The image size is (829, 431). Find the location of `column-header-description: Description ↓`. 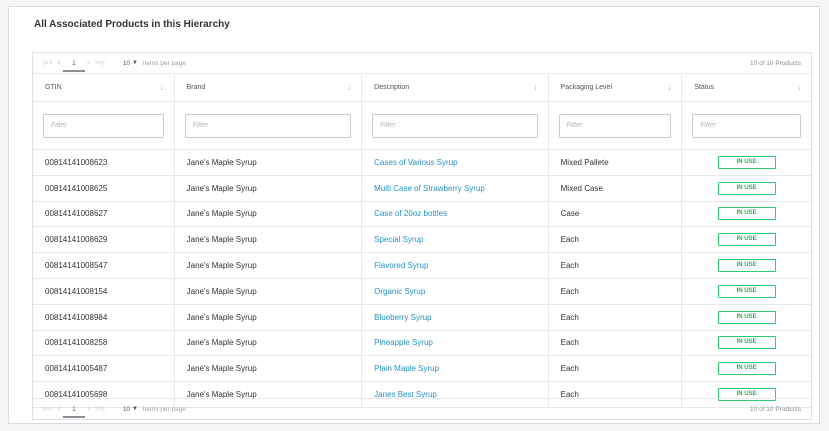

column-header-description: Description ↓ is located at coordinates (455, 87).